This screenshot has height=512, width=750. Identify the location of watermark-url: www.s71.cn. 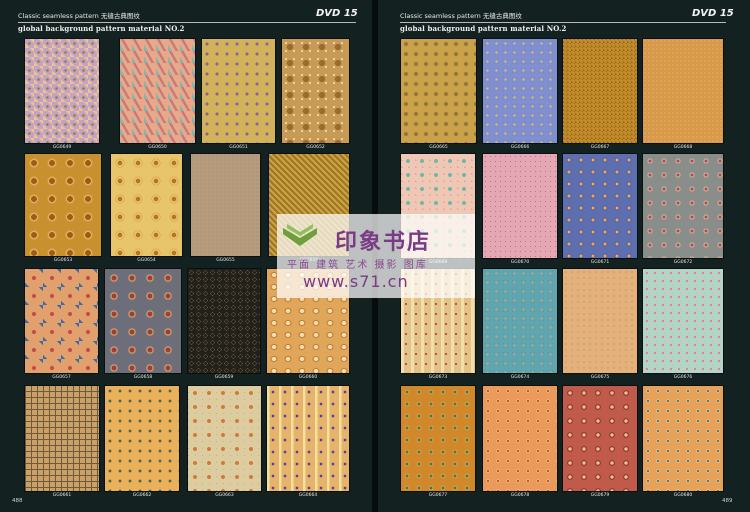
(356, 281).